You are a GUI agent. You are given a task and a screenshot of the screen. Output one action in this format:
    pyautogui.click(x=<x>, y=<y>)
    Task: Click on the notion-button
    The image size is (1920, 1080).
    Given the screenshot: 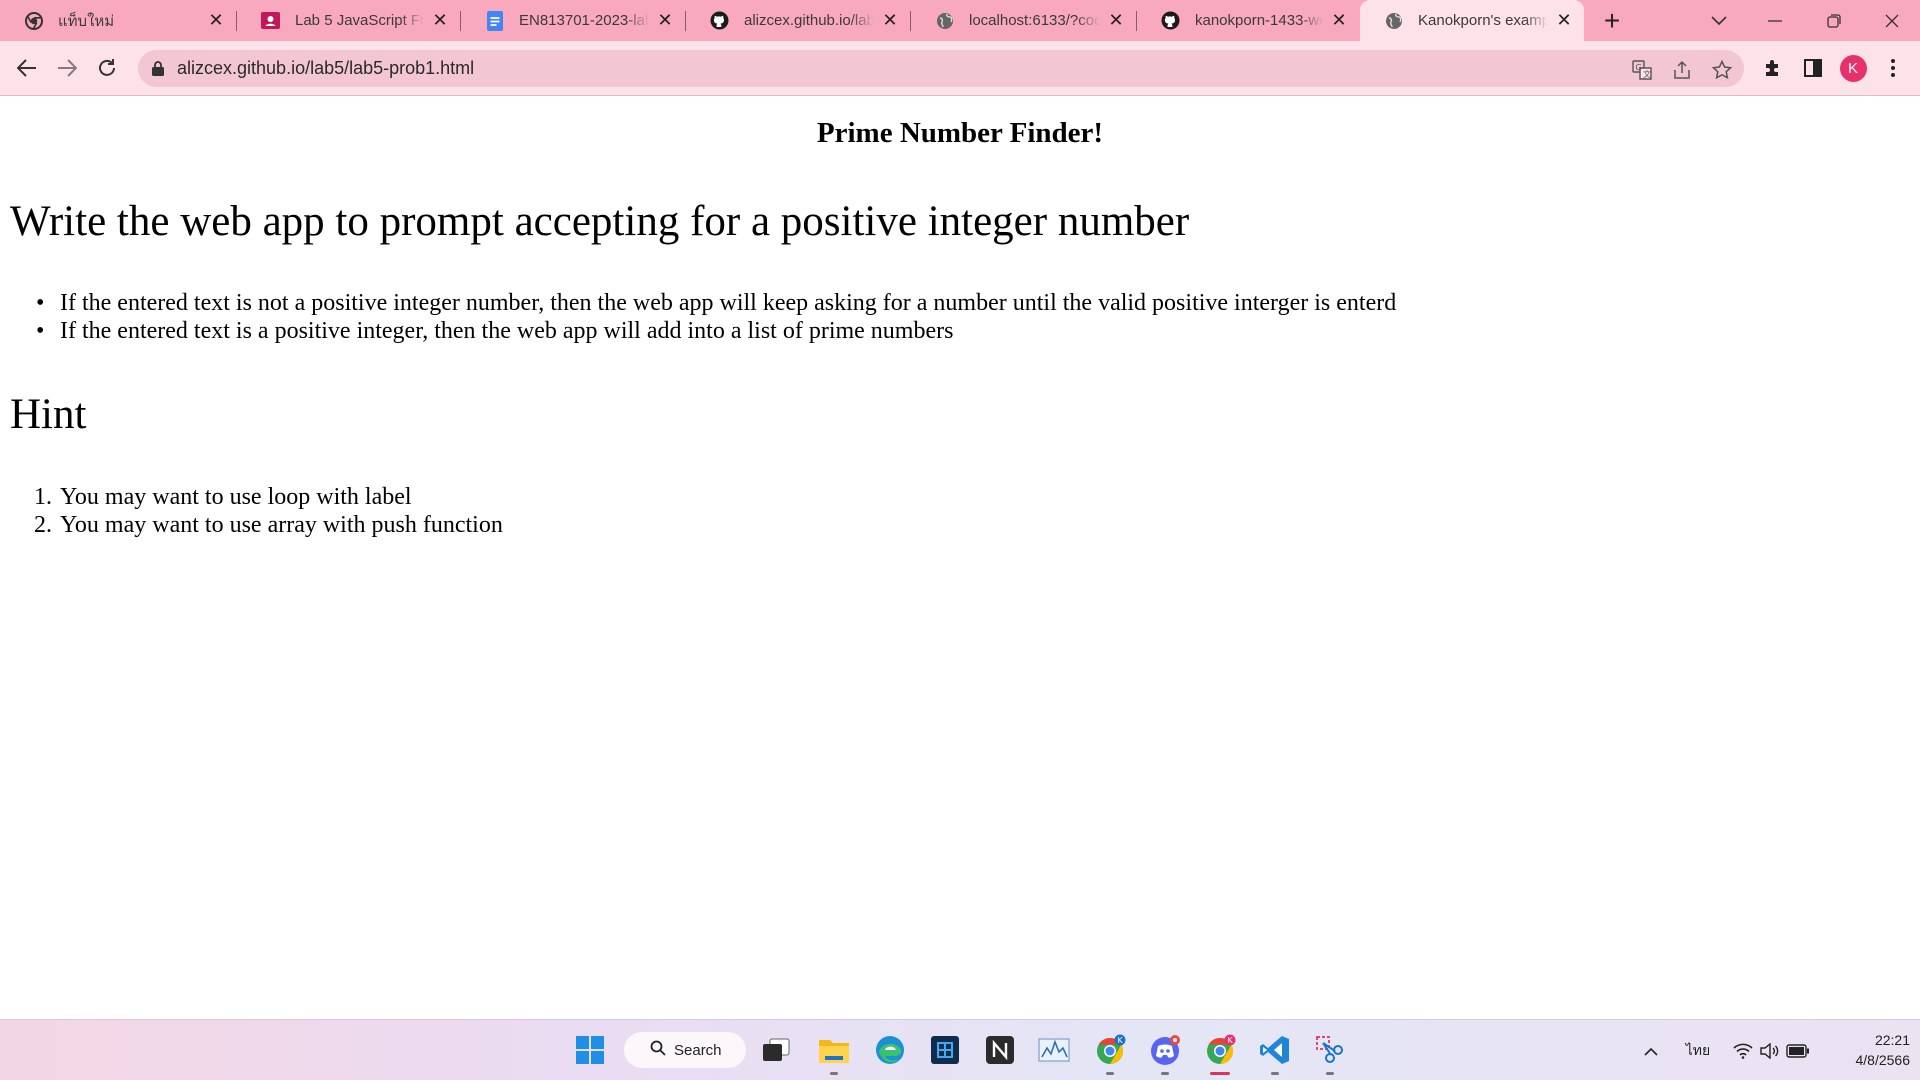 What is the action you would take?
    pyautogui.click(x=1000, y=1050)
    